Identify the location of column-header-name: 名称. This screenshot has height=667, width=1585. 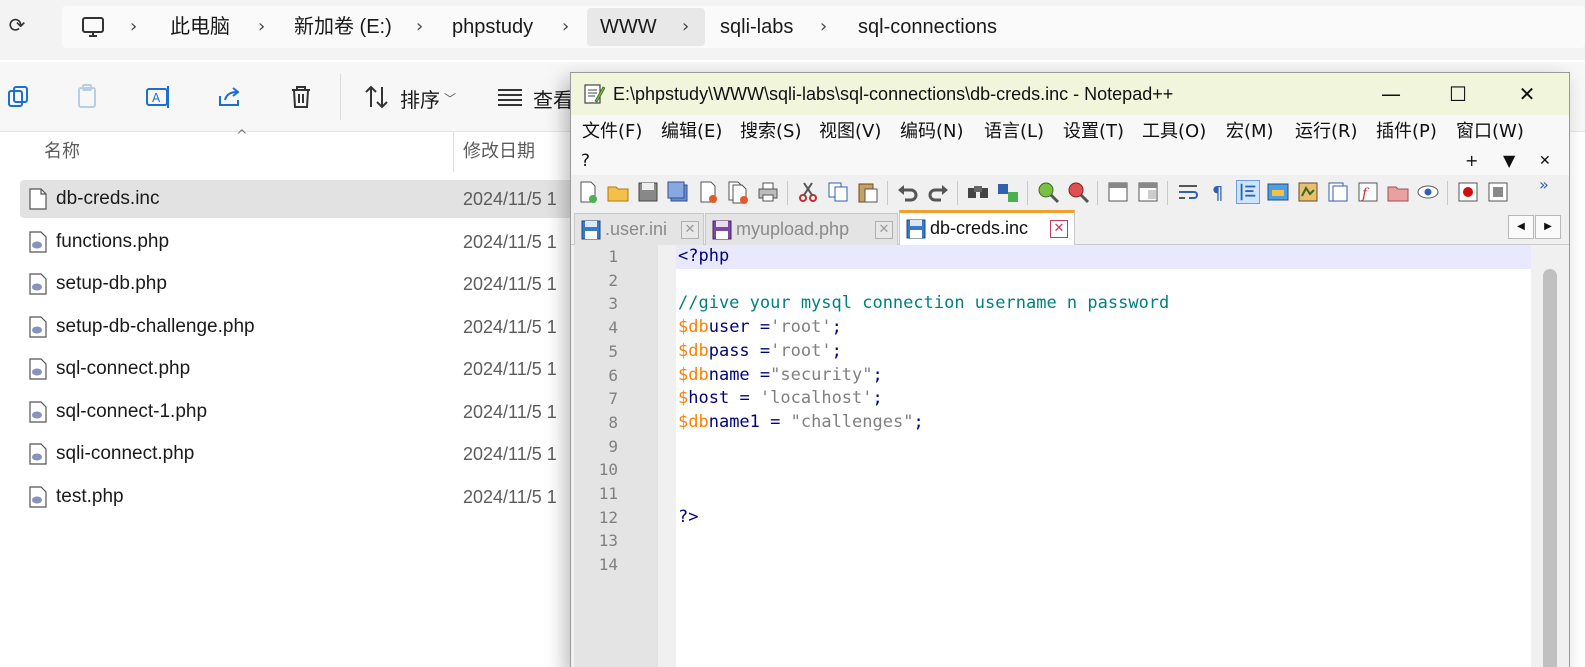
(62, 152).